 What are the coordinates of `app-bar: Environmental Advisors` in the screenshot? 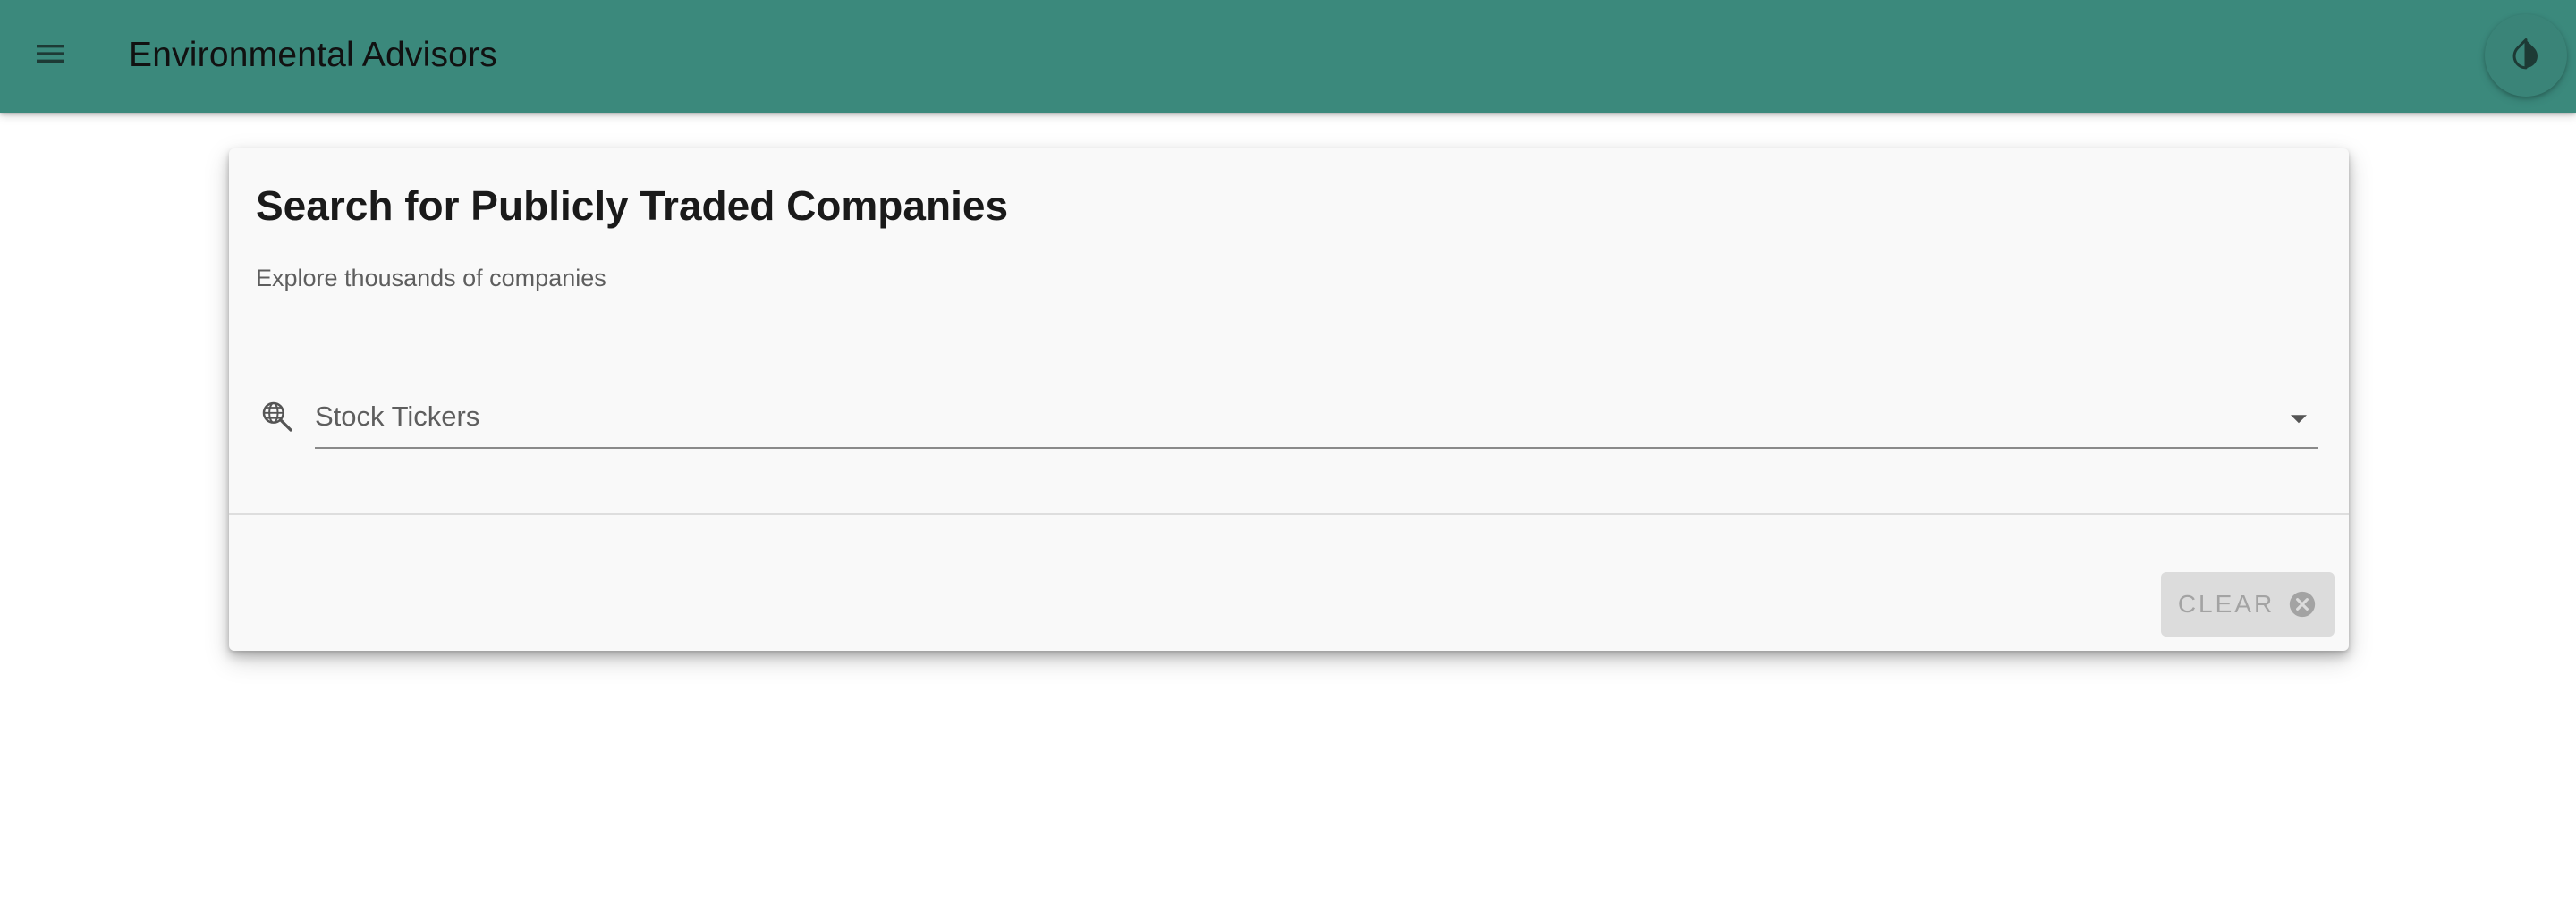 It's located at (1288, 56).